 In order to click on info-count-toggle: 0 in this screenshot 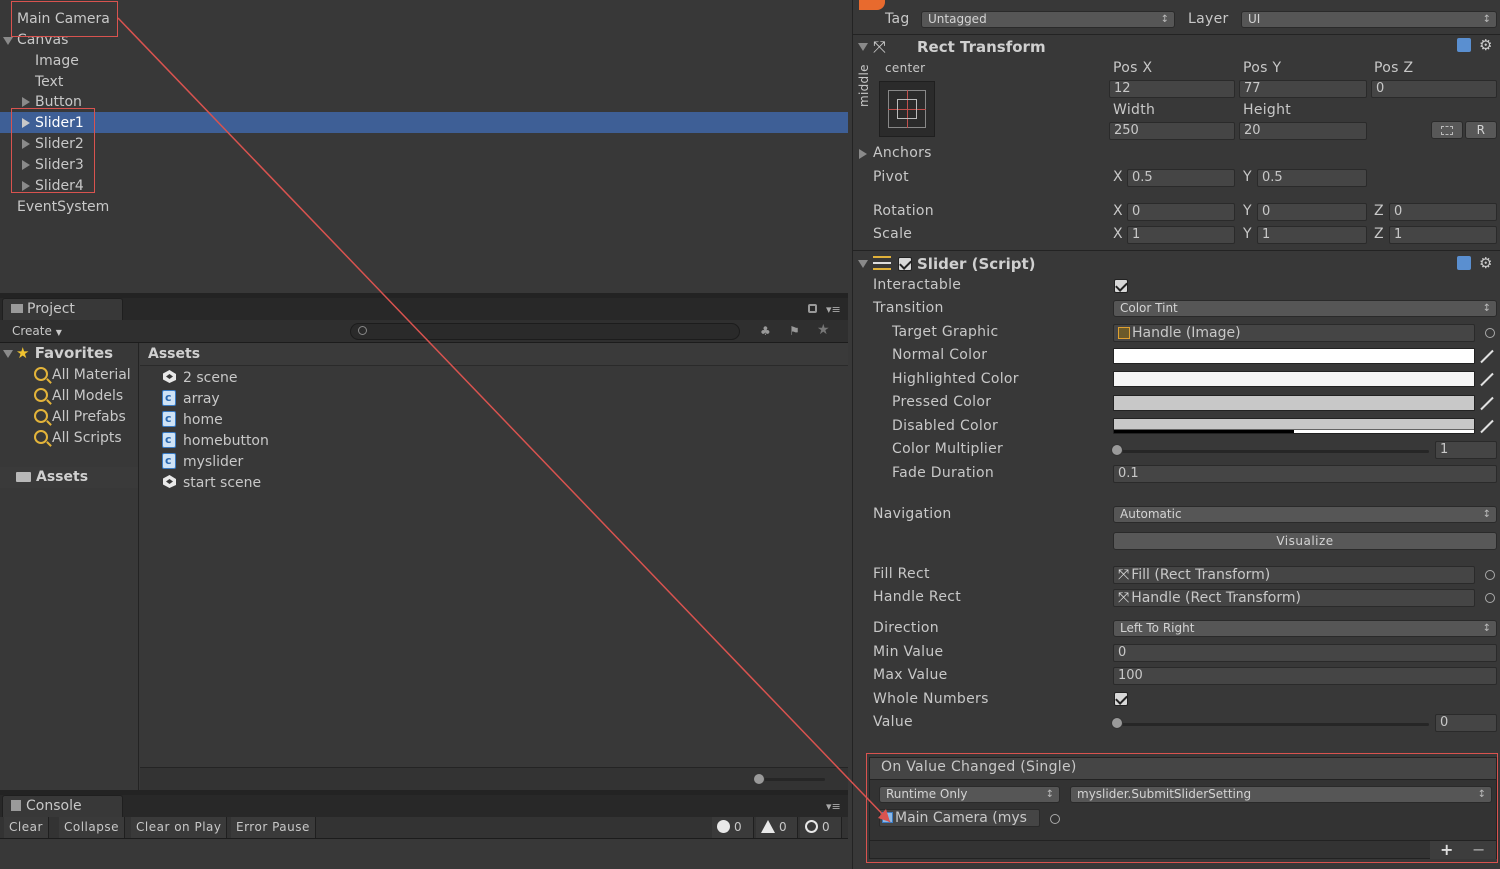, I will do `click(733, 827)`.